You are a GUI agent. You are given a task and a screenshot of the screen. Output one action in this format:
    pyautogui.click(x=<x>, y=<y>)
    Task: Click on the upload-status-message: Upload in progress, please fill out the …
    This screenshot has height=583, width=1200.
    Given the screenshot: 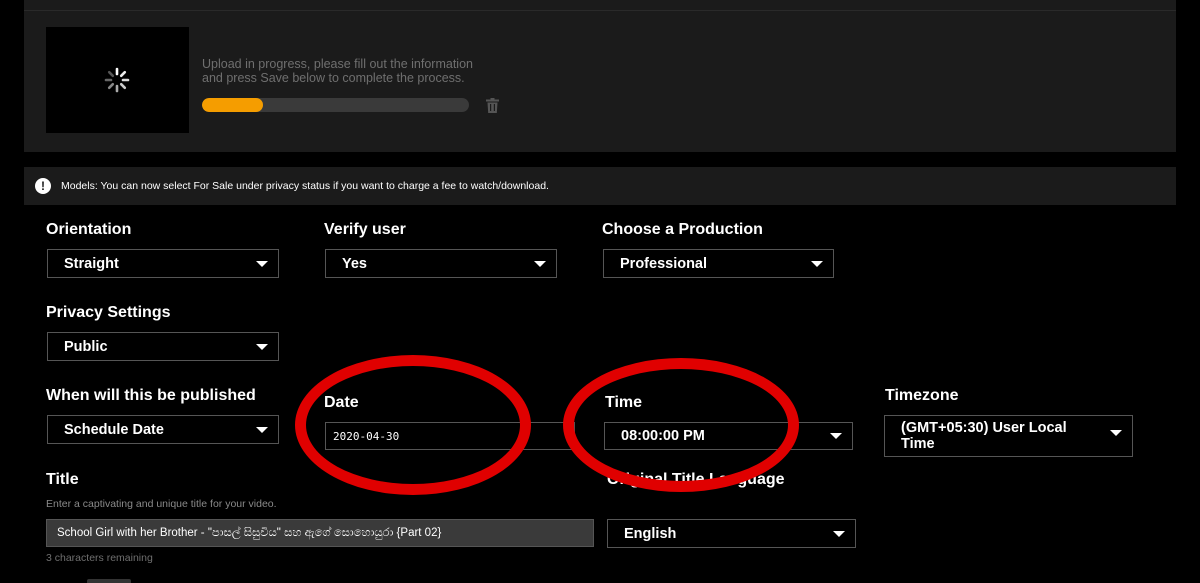 What is the action you would take?
    pyautogui.click(x=352, y=71)
    